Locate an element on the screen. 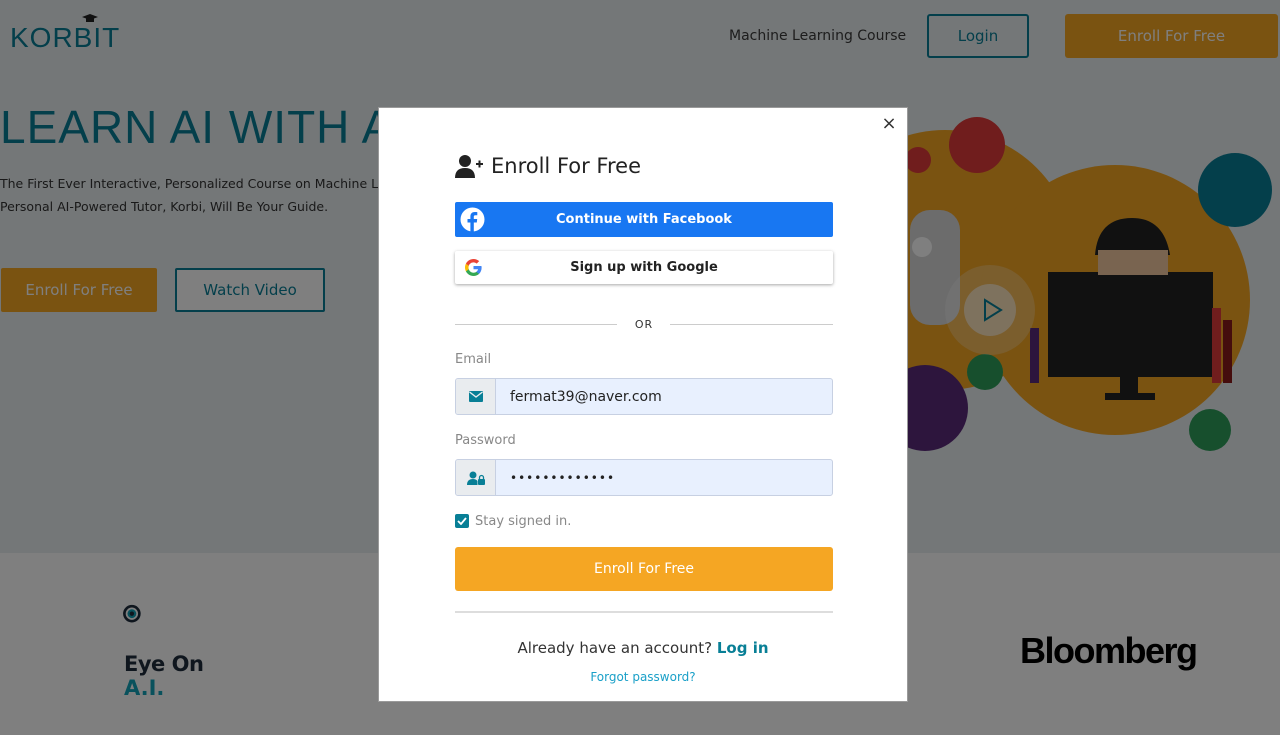  stay-signed-checkbox is located at coordinates (462, 521).